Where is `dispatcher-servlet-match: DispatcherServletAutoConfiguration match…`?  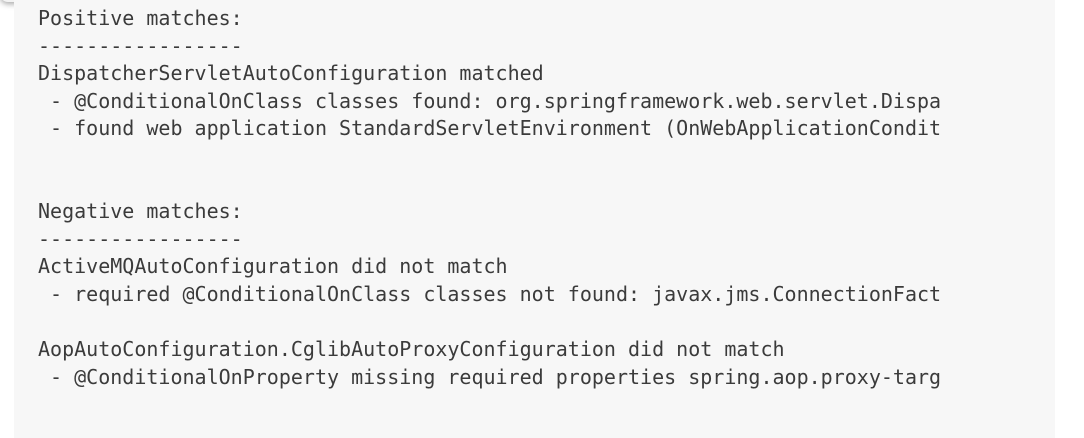 dispatcher-servlet-match: DispatcherServletAutoConfiguration match… is located at coordinates (291, 73).